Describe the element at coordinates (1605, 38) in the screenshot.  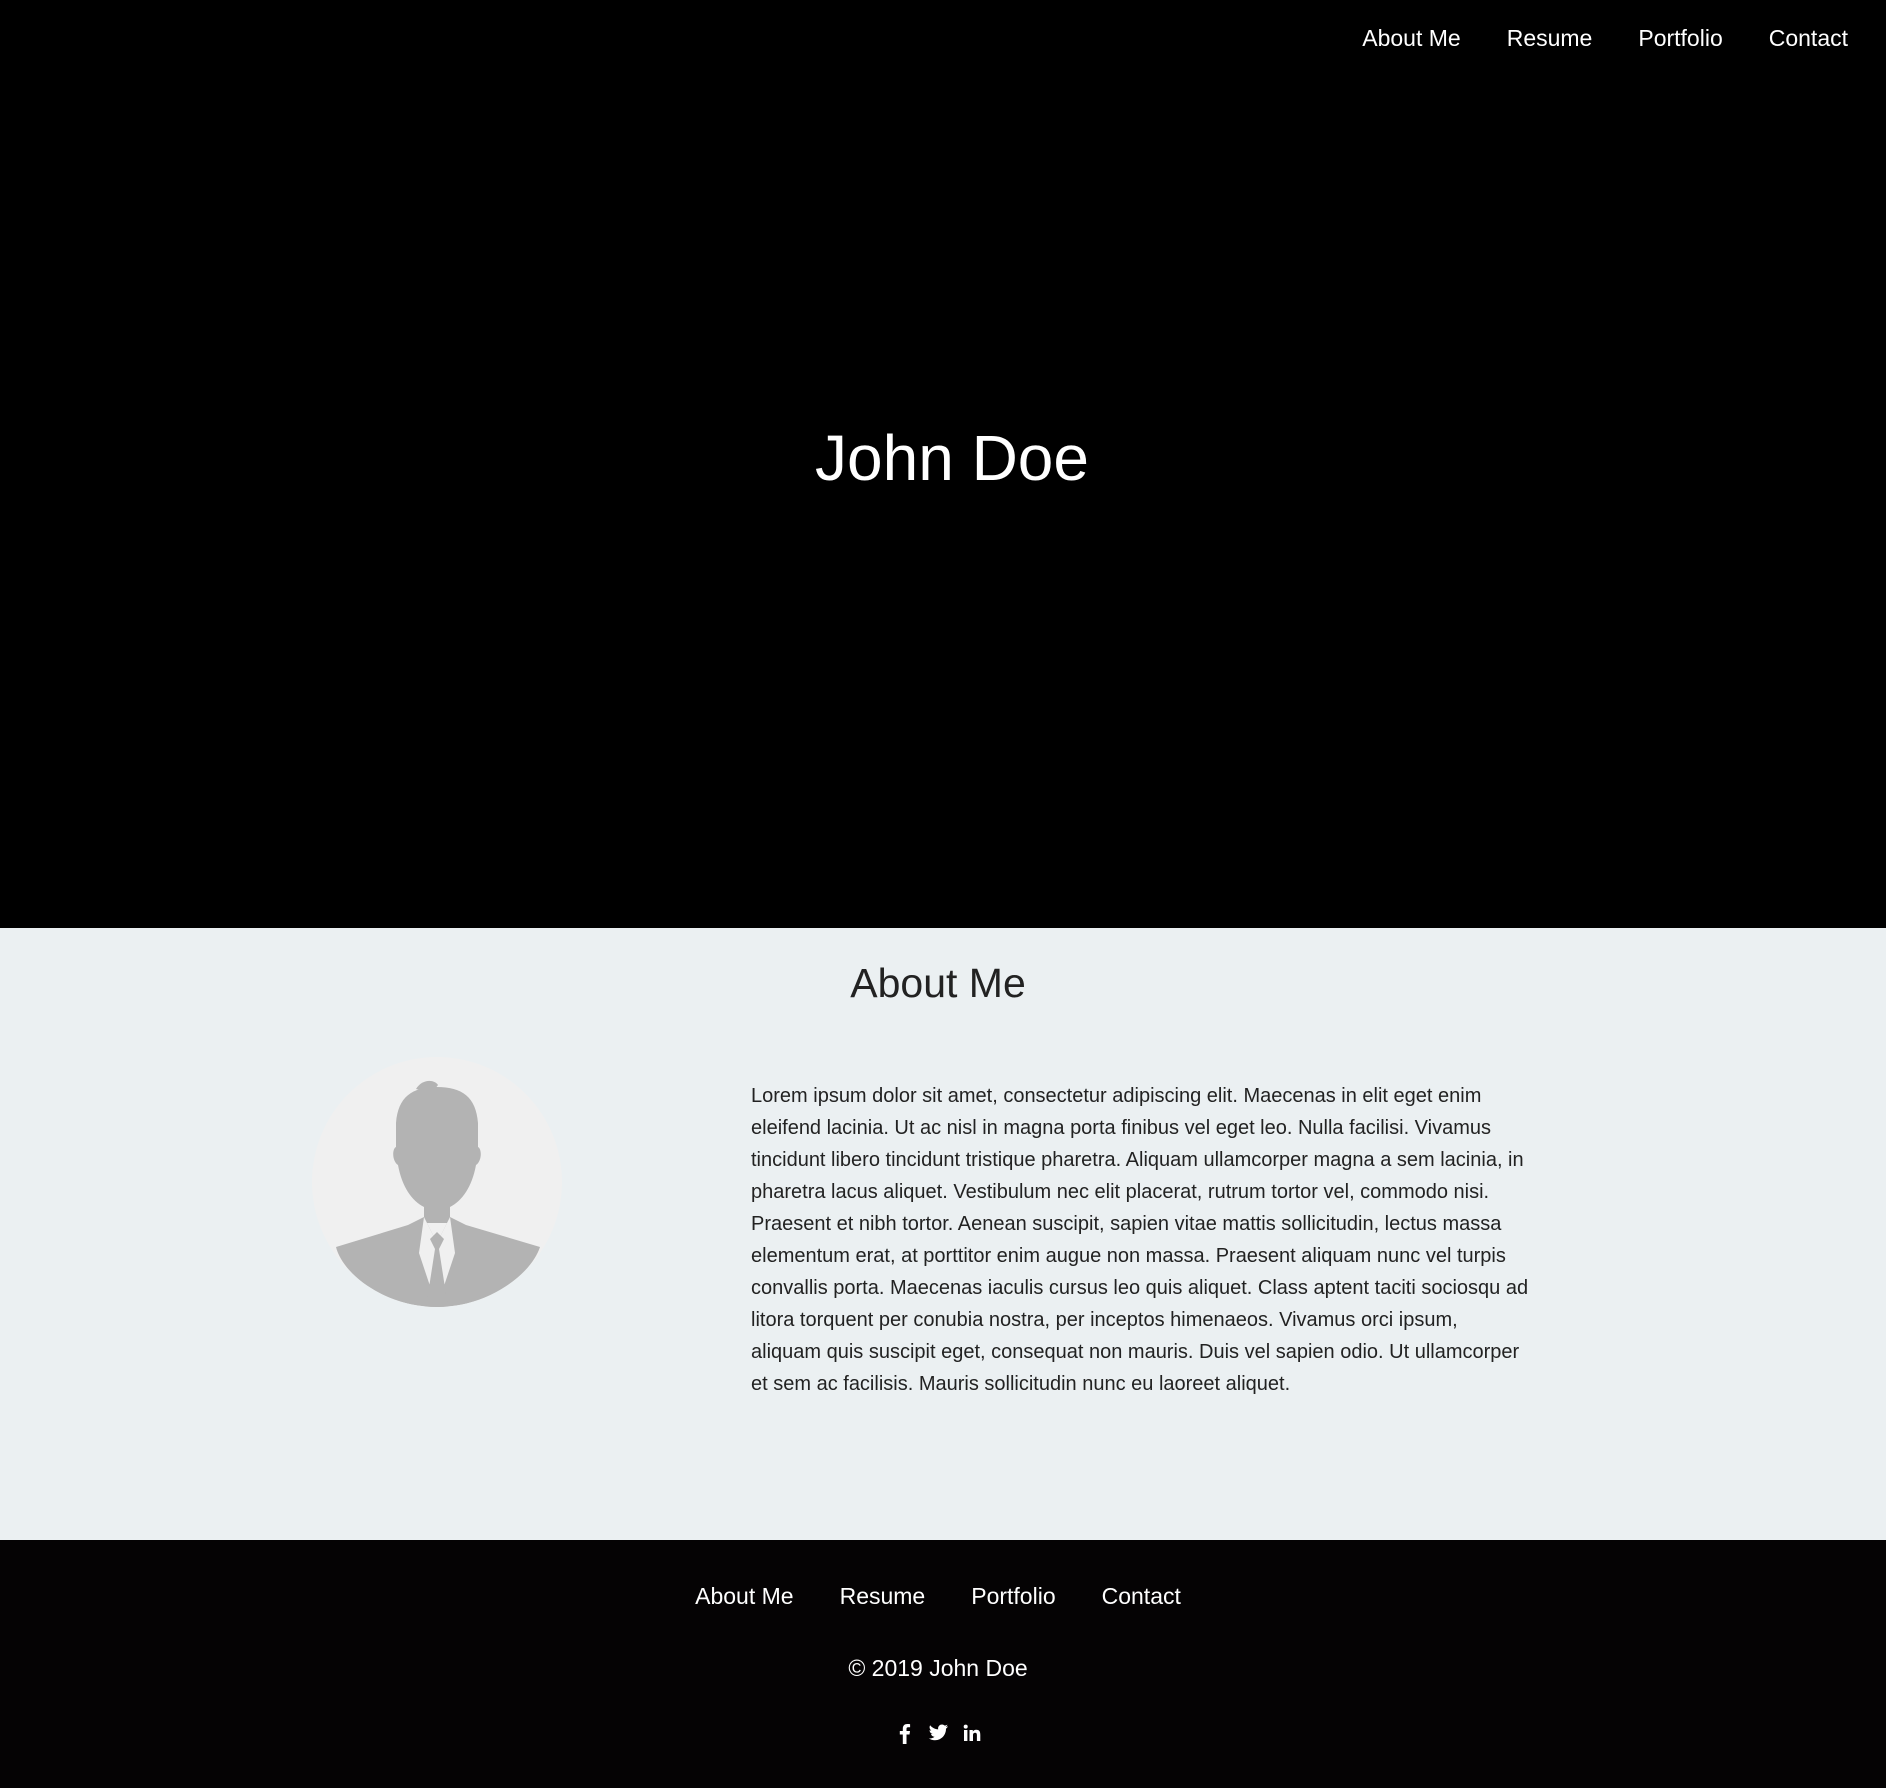
I see `top-nav: About Me Resume Portfolio Contact` at that location.